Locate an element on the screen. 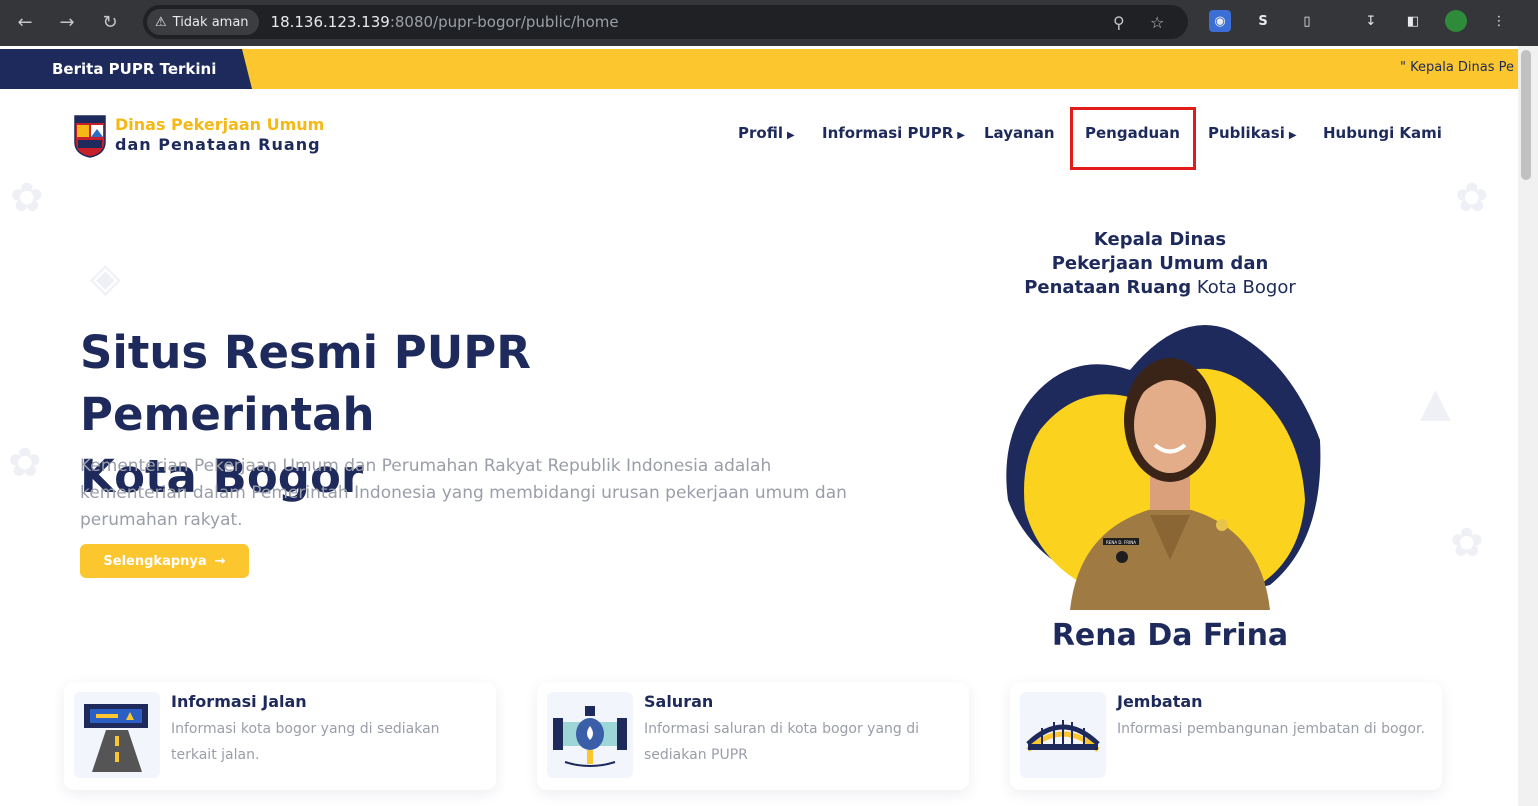 The width and height of the screenshot is (1538, 806). service-card-title: Informasi Jalan is located at coordinates (239, 701).